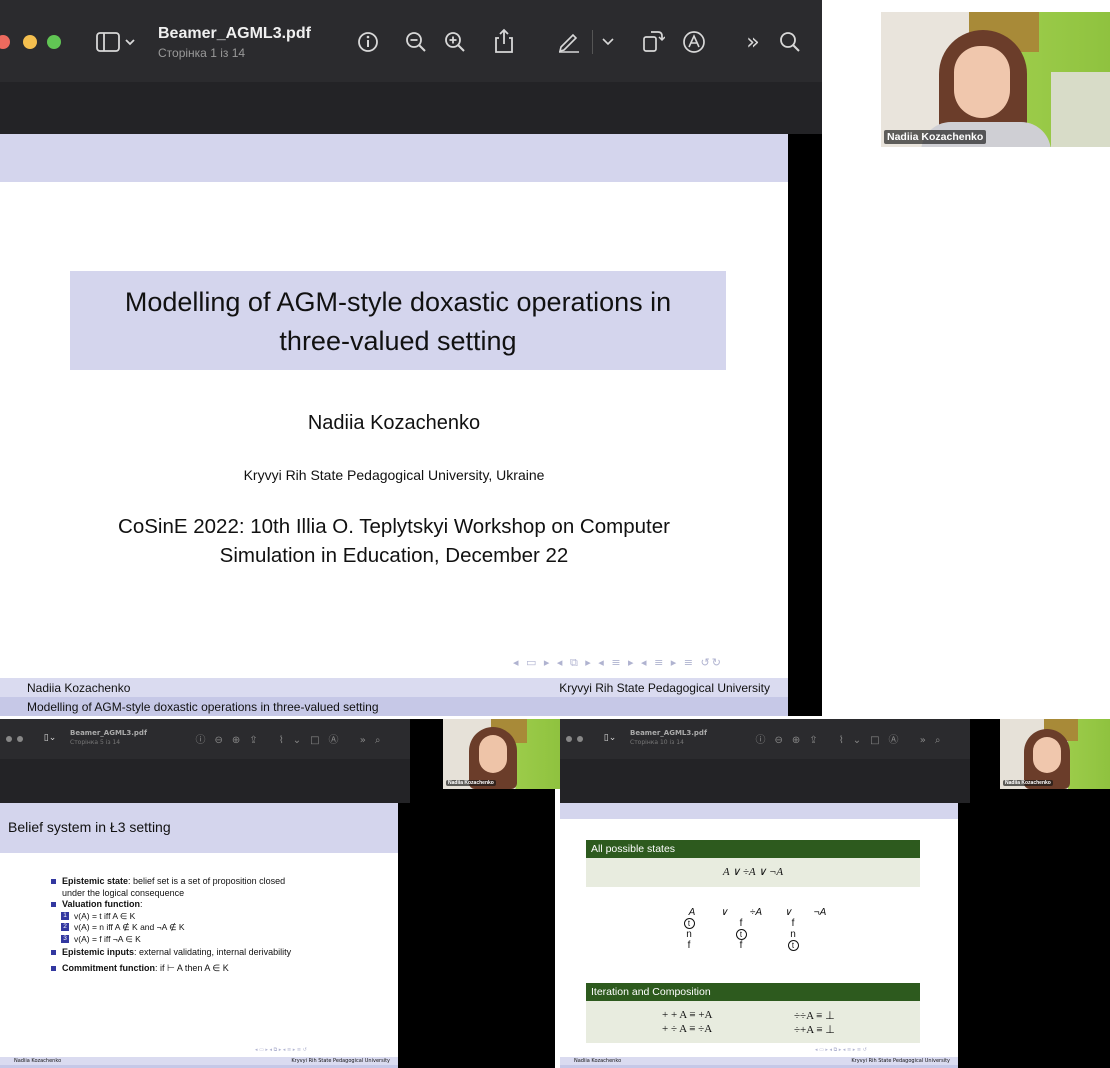 This screenshot has width=1110, height=1068. Describe the element at coordinates (724, 912) in the screenshot. I see `header-cell: ∨` at that location.